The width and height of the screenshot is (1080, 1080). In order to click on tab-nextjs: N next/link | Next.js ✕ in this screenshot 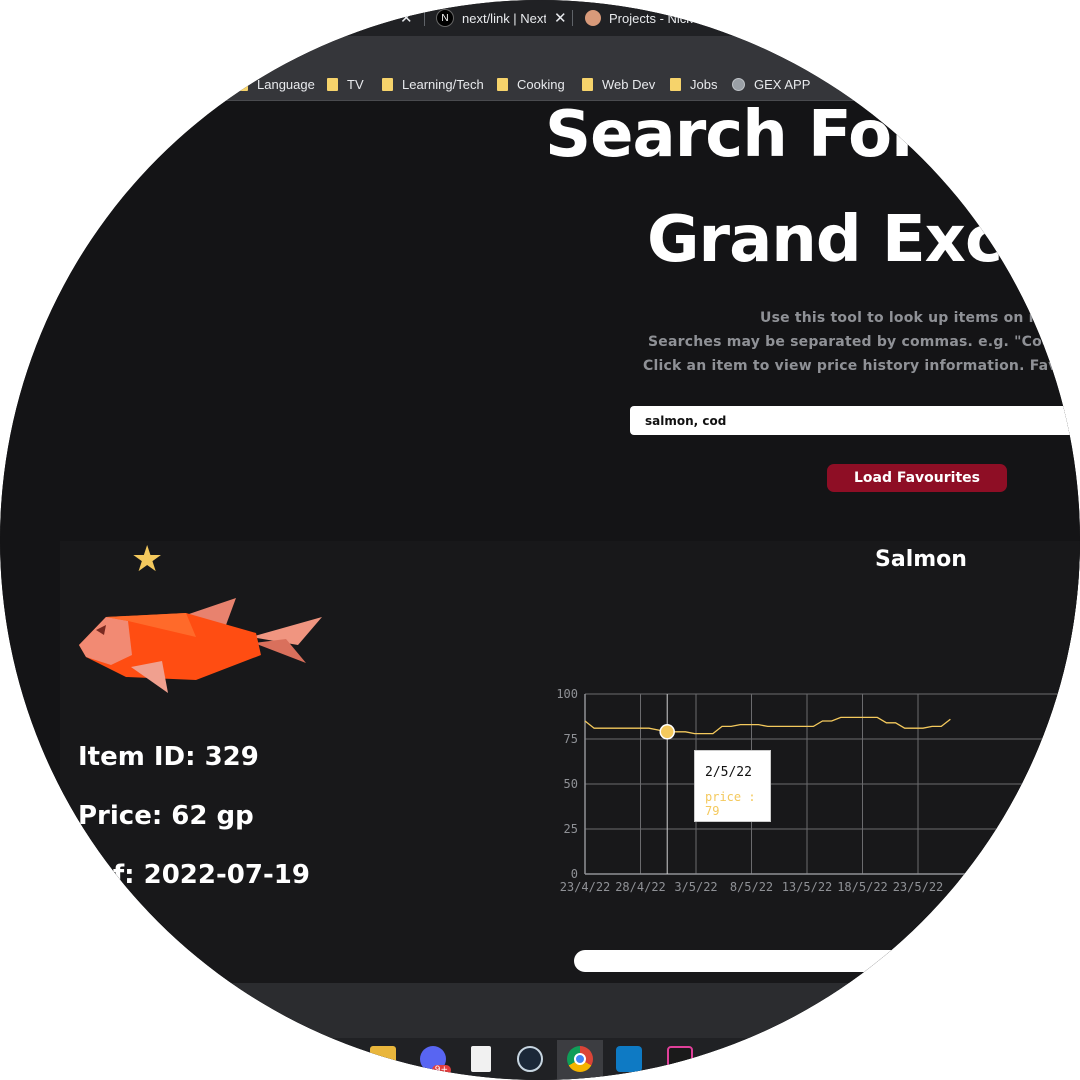, I will do `click(501, 18)`.